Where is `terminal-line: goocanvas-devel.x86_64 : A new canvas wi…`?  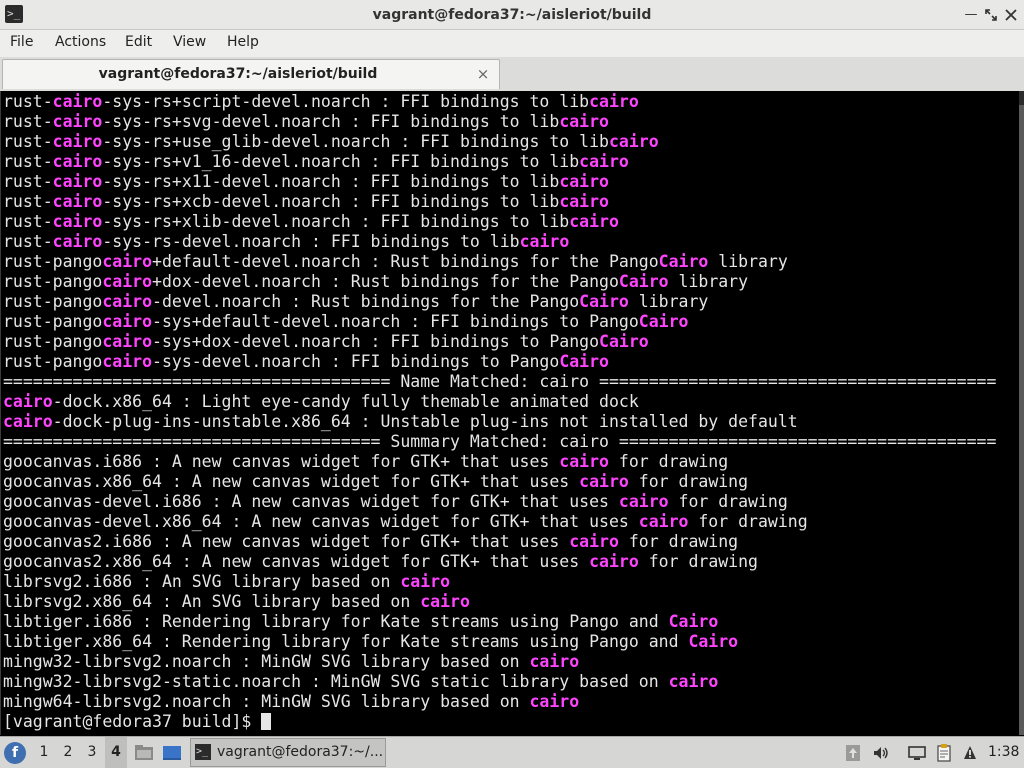 terminal-line: goocanvas-devel.x86_64 : A new canvas wi… is located at coordinates (499, 522).